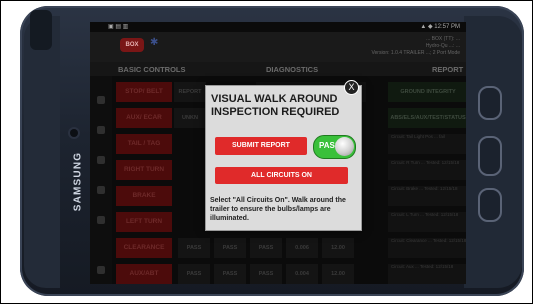 The width and height of the screenshot is (533, 304). I want to click on device-info-line: Version: 1.0.4 TRAILER ...; 2 Port Mode, so click(415, 53).